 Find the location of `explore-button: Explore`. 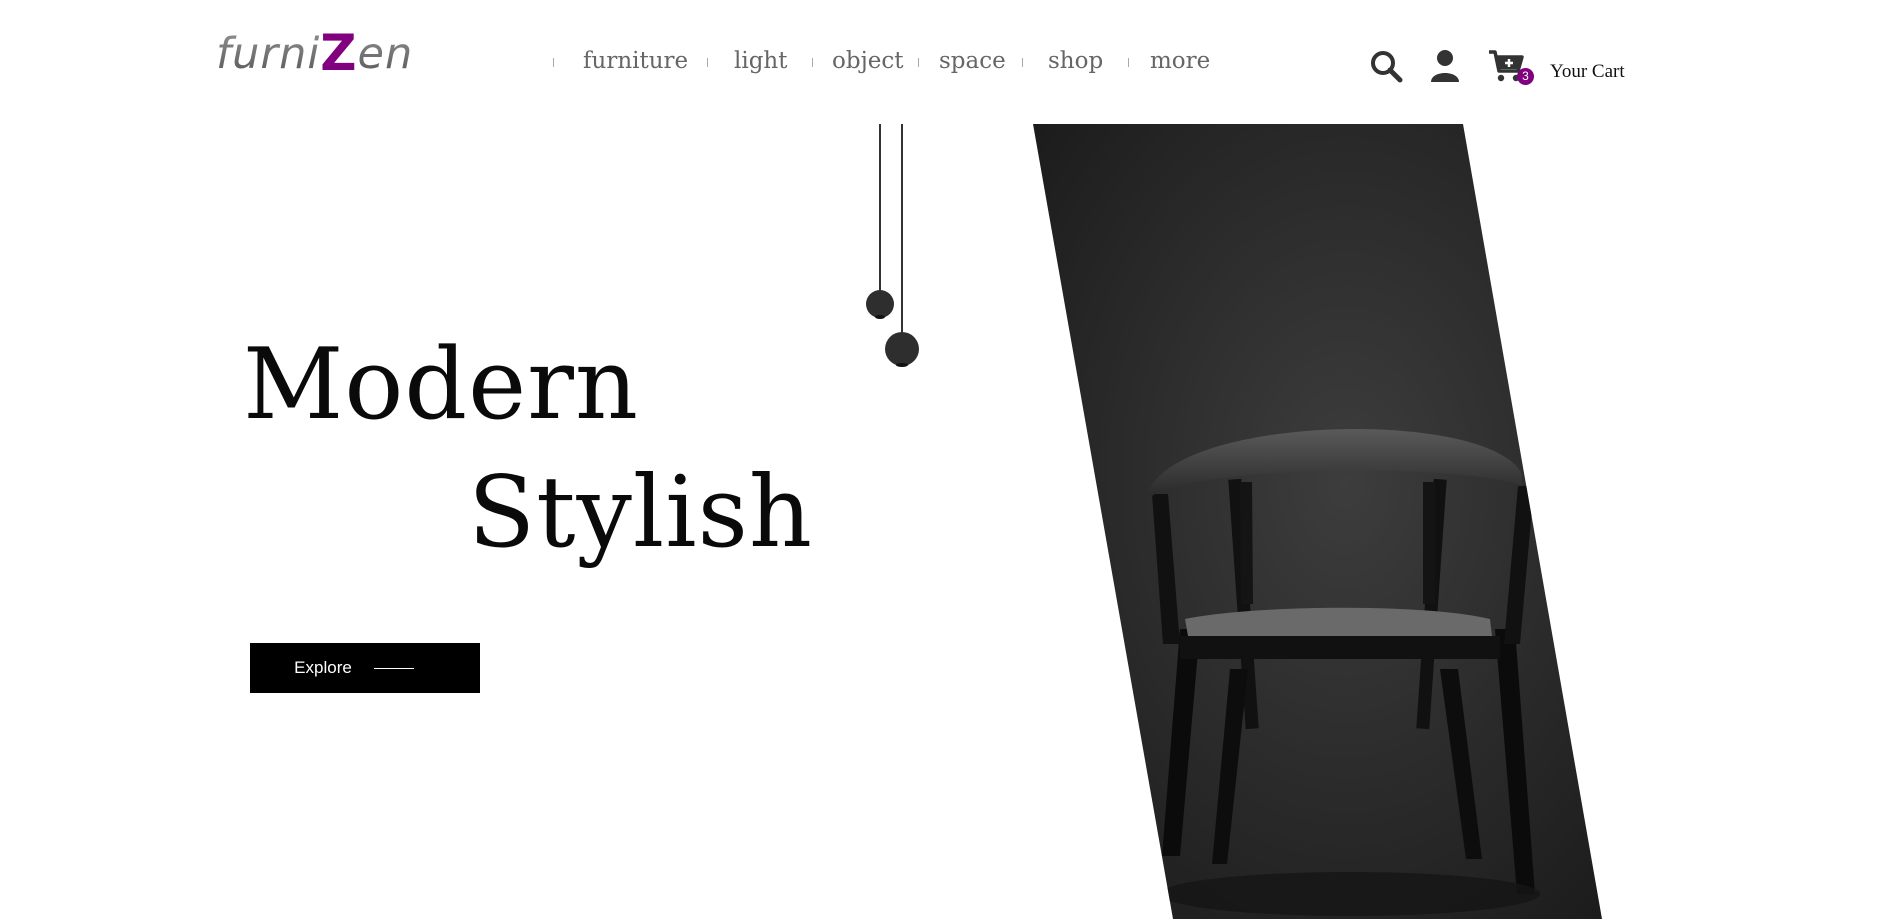

explore-button: Explore is located at coordinates (365, 668).